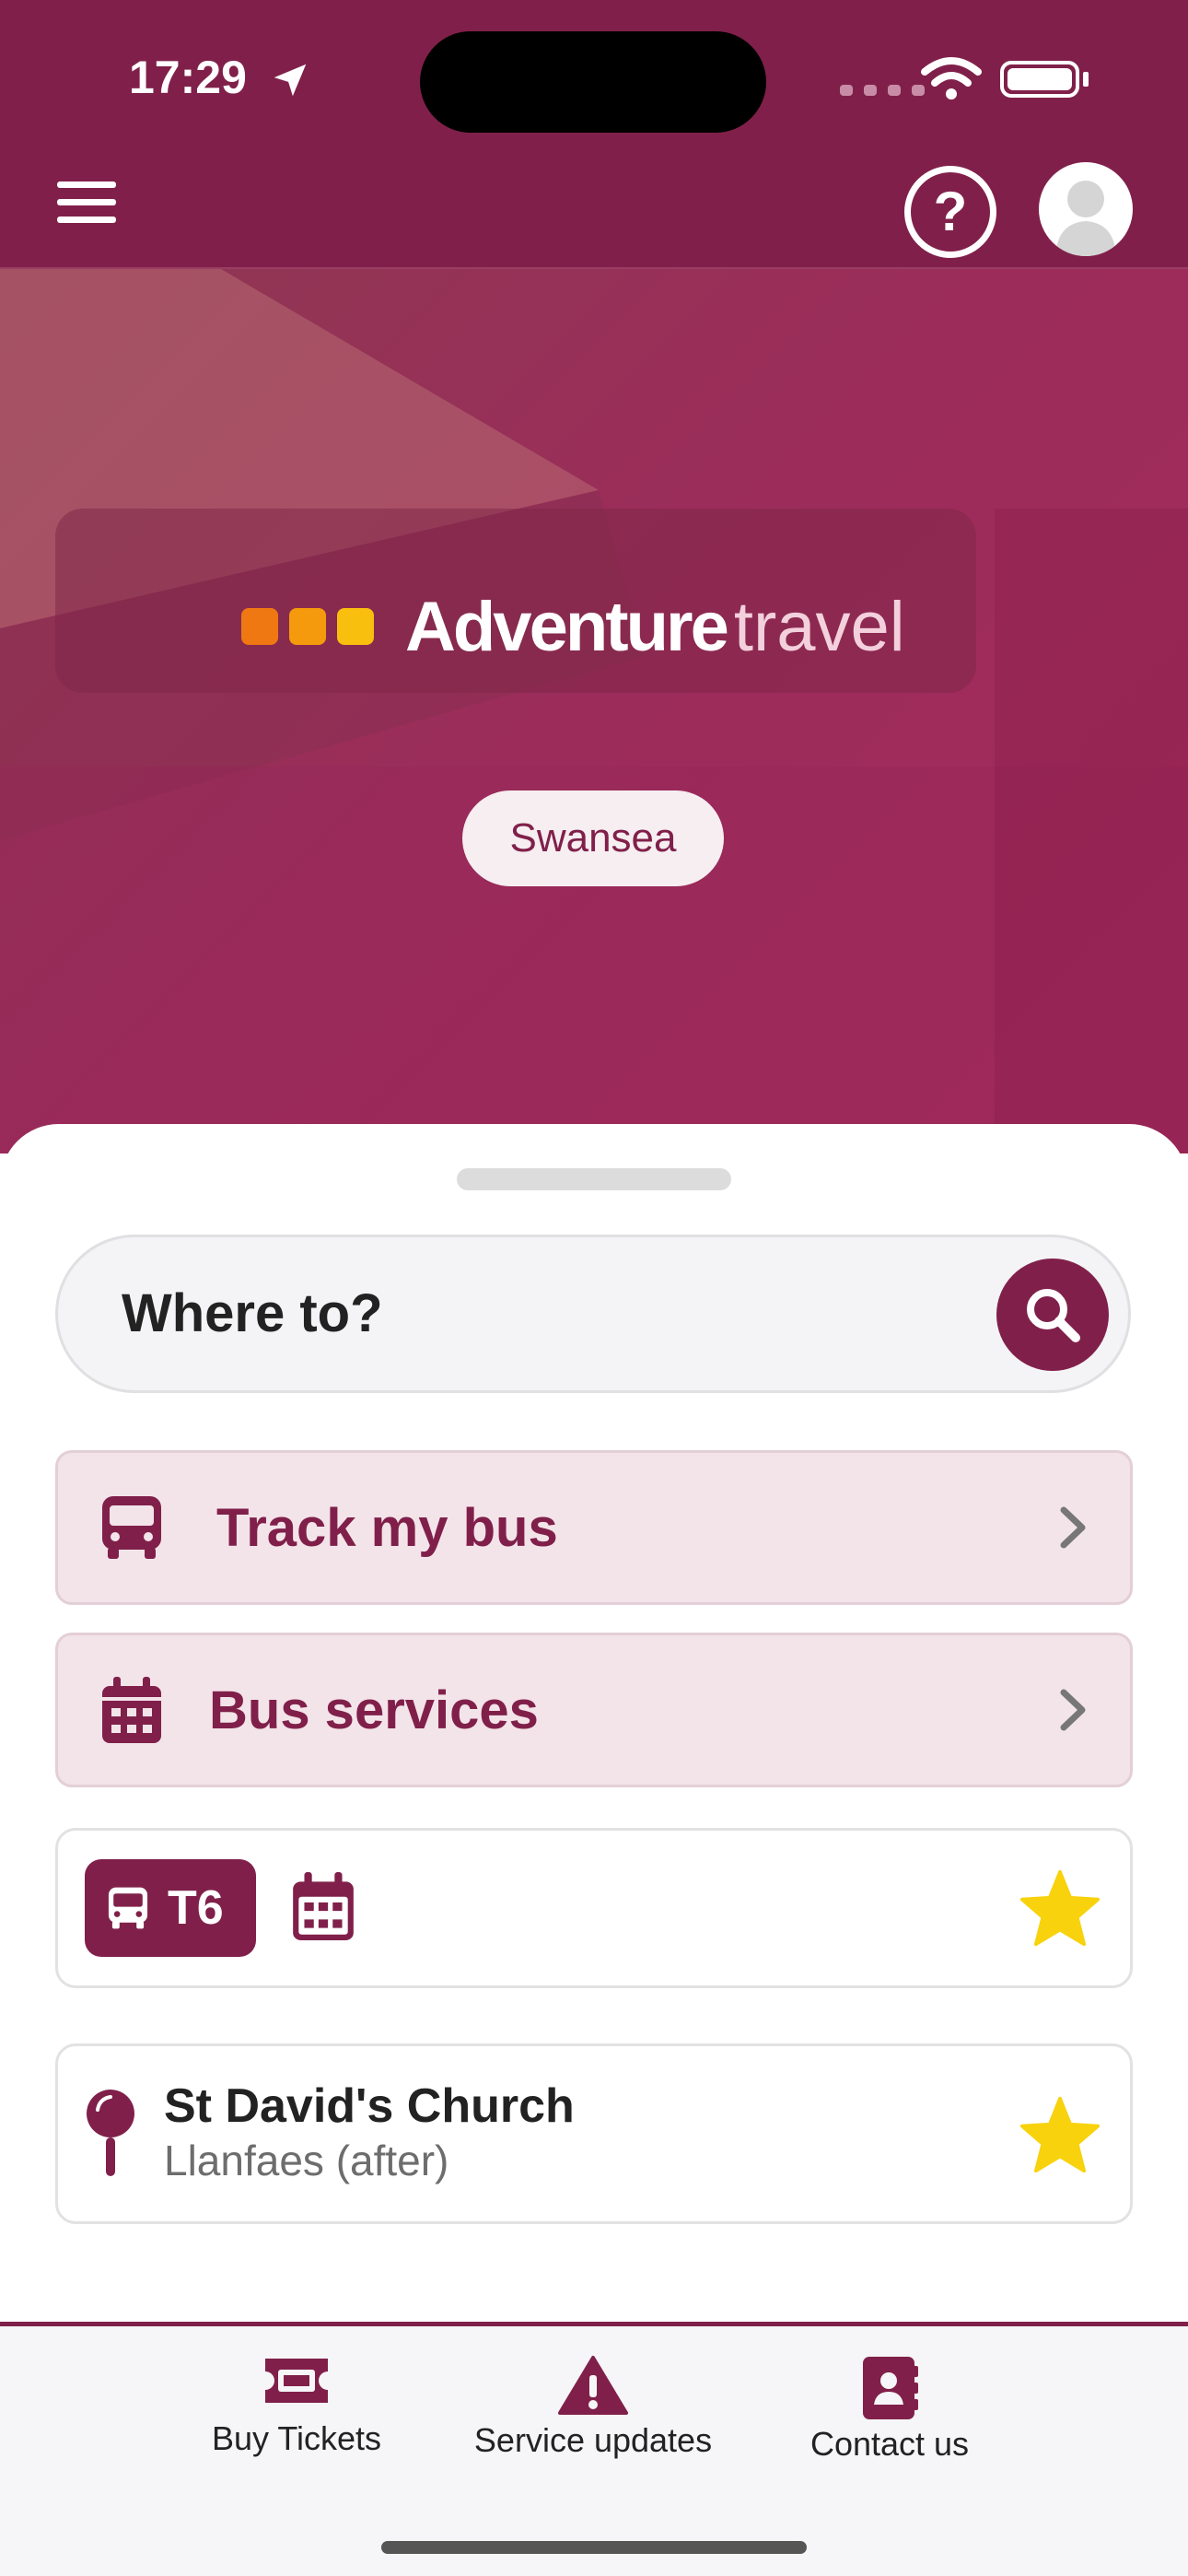 The width and height of the screenshot is (1188, 2576). I want to click on bus-services-label: Bus services, so click(374, 1710).